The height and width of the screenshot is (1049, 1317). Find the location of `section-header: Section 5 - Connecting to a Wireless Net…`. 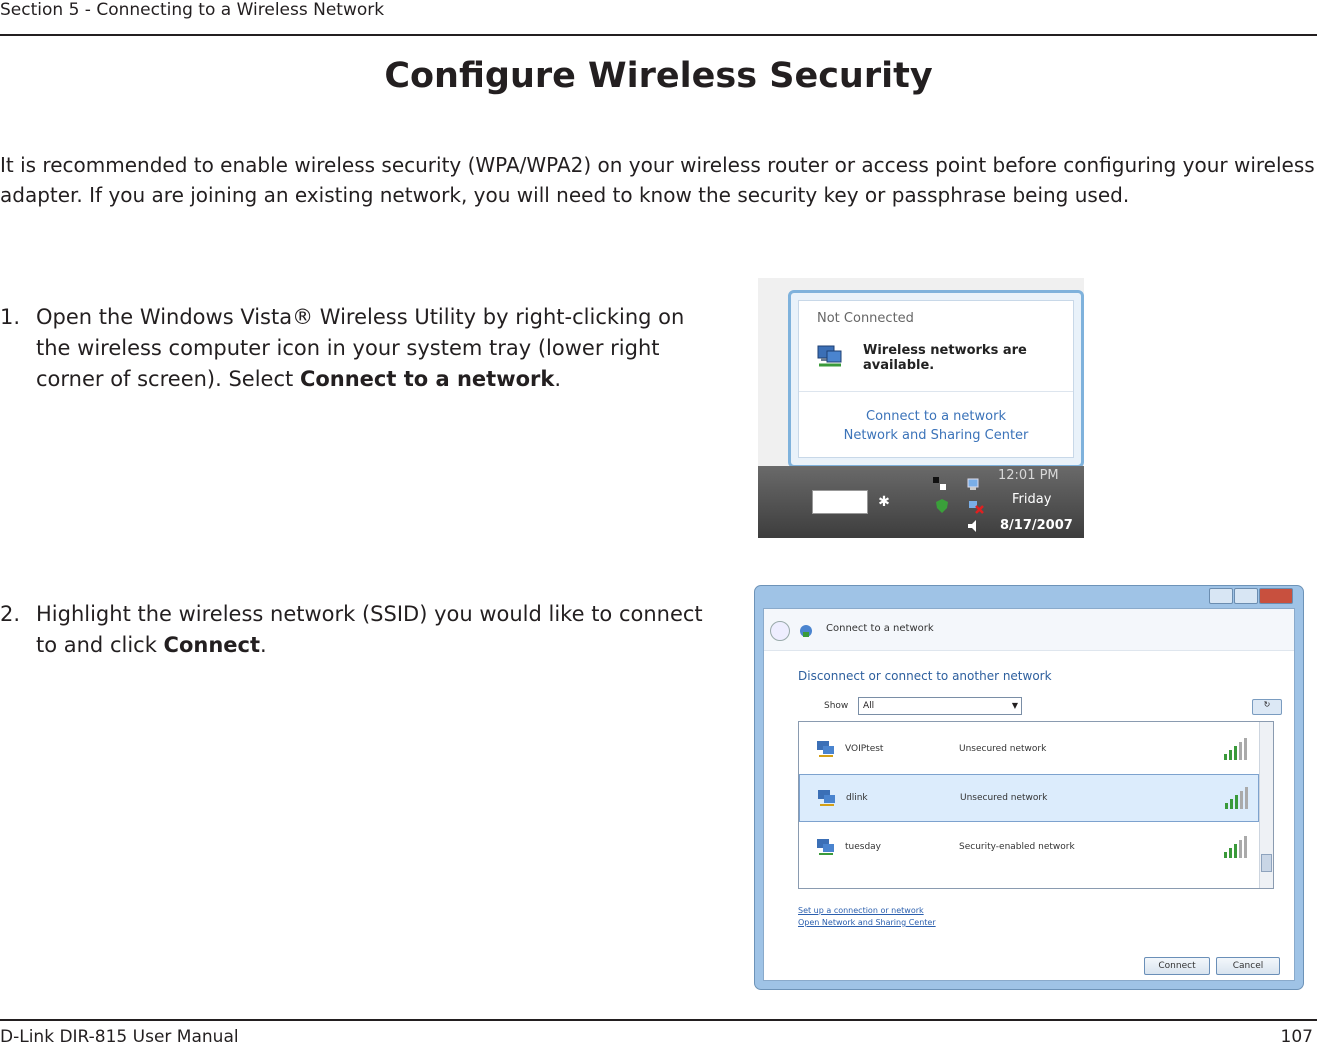

section-header: Section 5 - Connecting to a Wireless Net… is located at coordinates (192, 10).